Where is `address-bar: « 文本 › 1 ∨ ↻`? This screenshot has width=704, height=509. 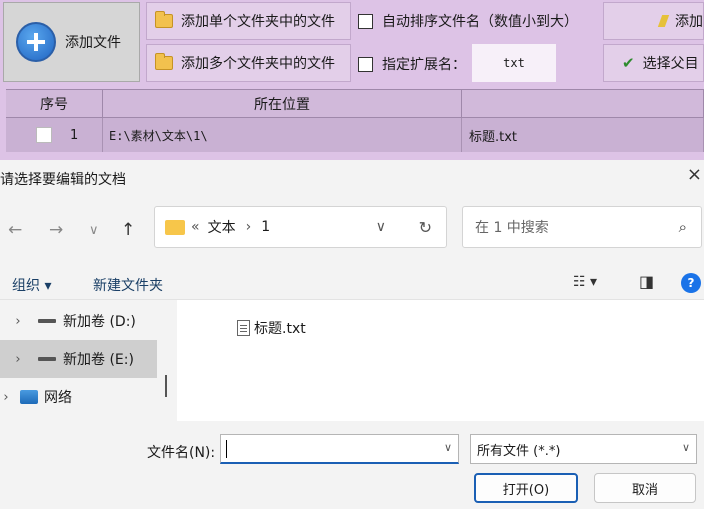
address-bar: « 文本 › 1 ∨ ↻ is located at coordinates (300, 227).